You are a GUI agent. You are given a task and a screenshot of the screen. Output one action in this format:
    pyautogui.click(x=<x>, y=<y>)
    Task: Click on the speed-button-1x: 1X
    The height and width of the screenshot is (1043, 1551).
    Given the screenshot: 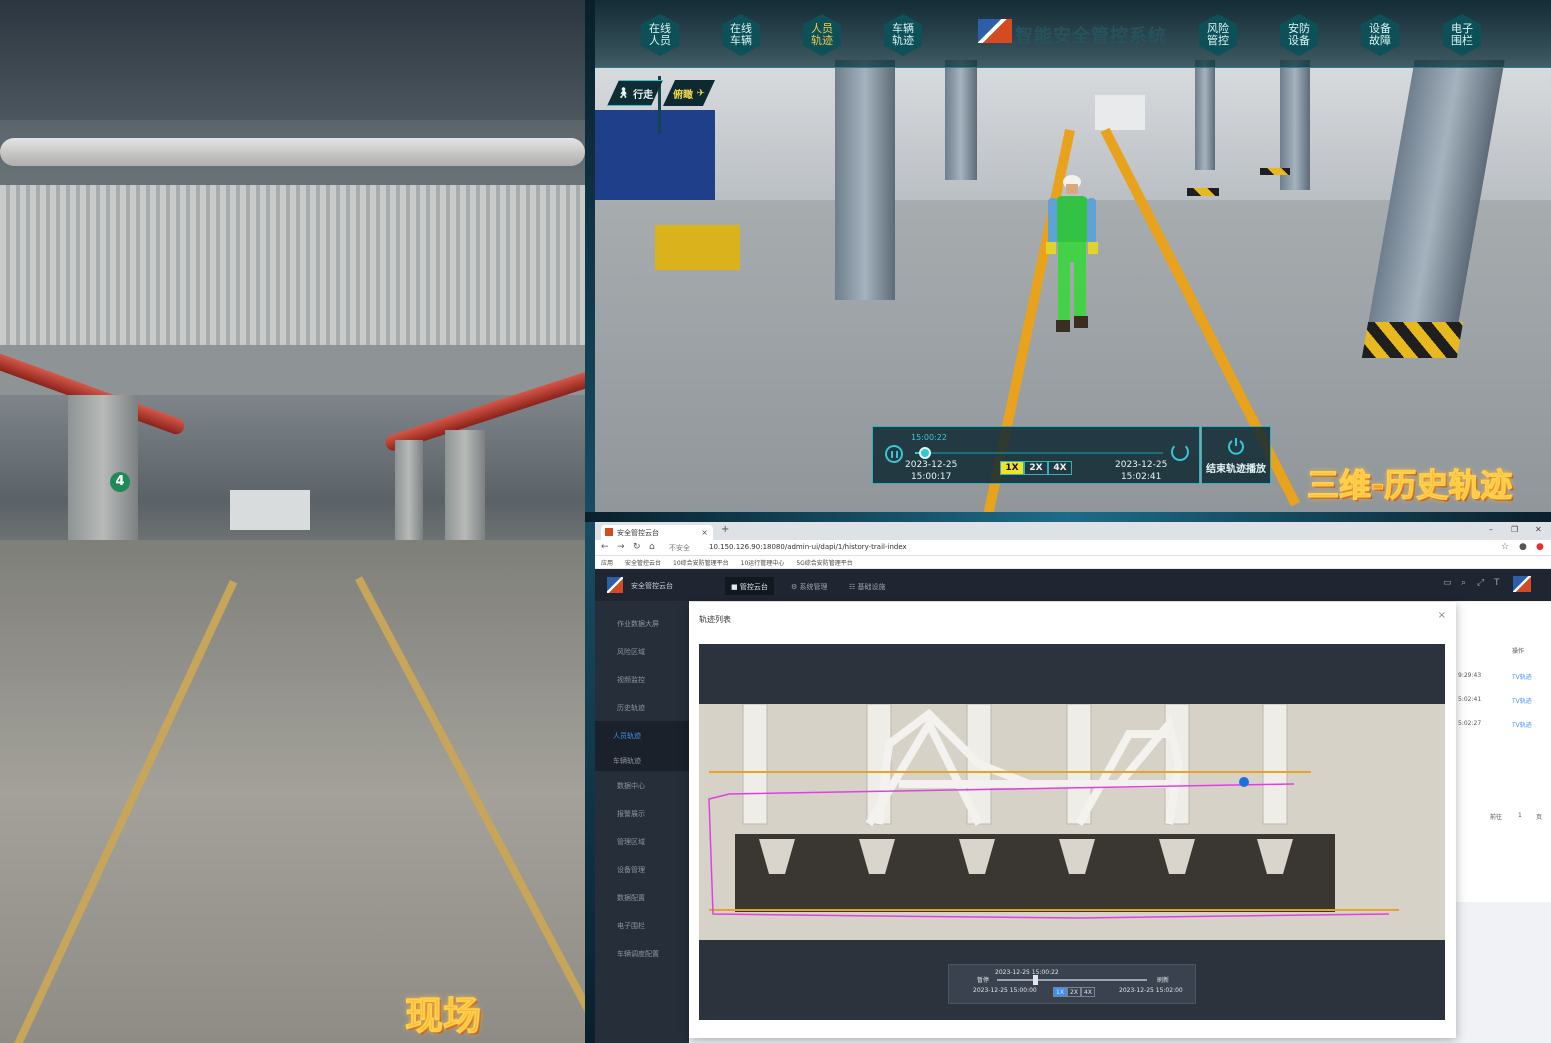 What is the action you would take?
    pyautogui.click(x=1012, y=468)
    